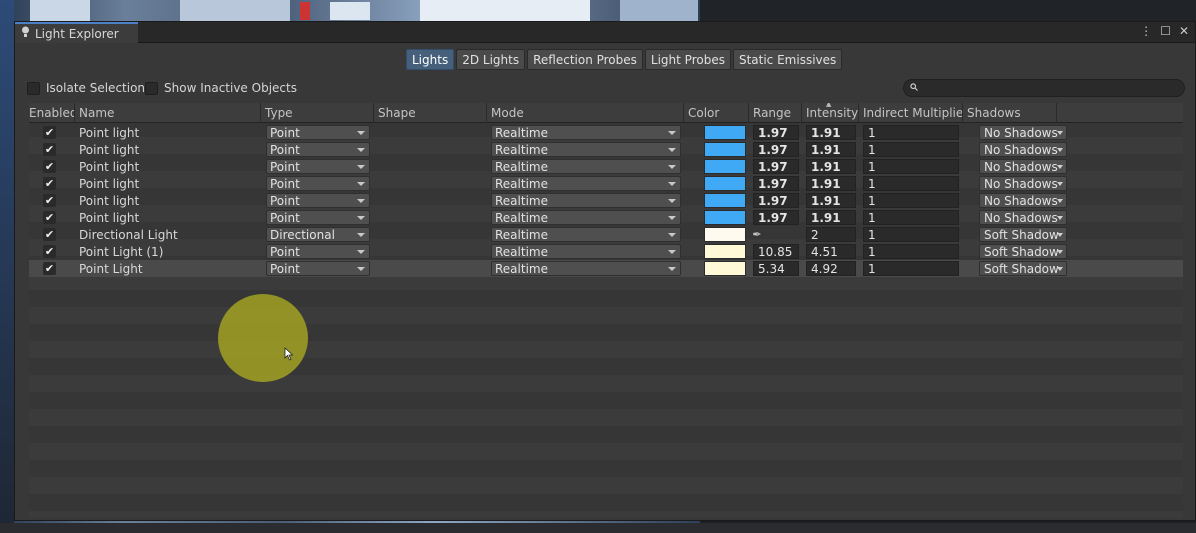 Image resolution: width=1196 pixels, height=533 pixels. I want to click on col-enabled: Enabled, so click(52, 113).